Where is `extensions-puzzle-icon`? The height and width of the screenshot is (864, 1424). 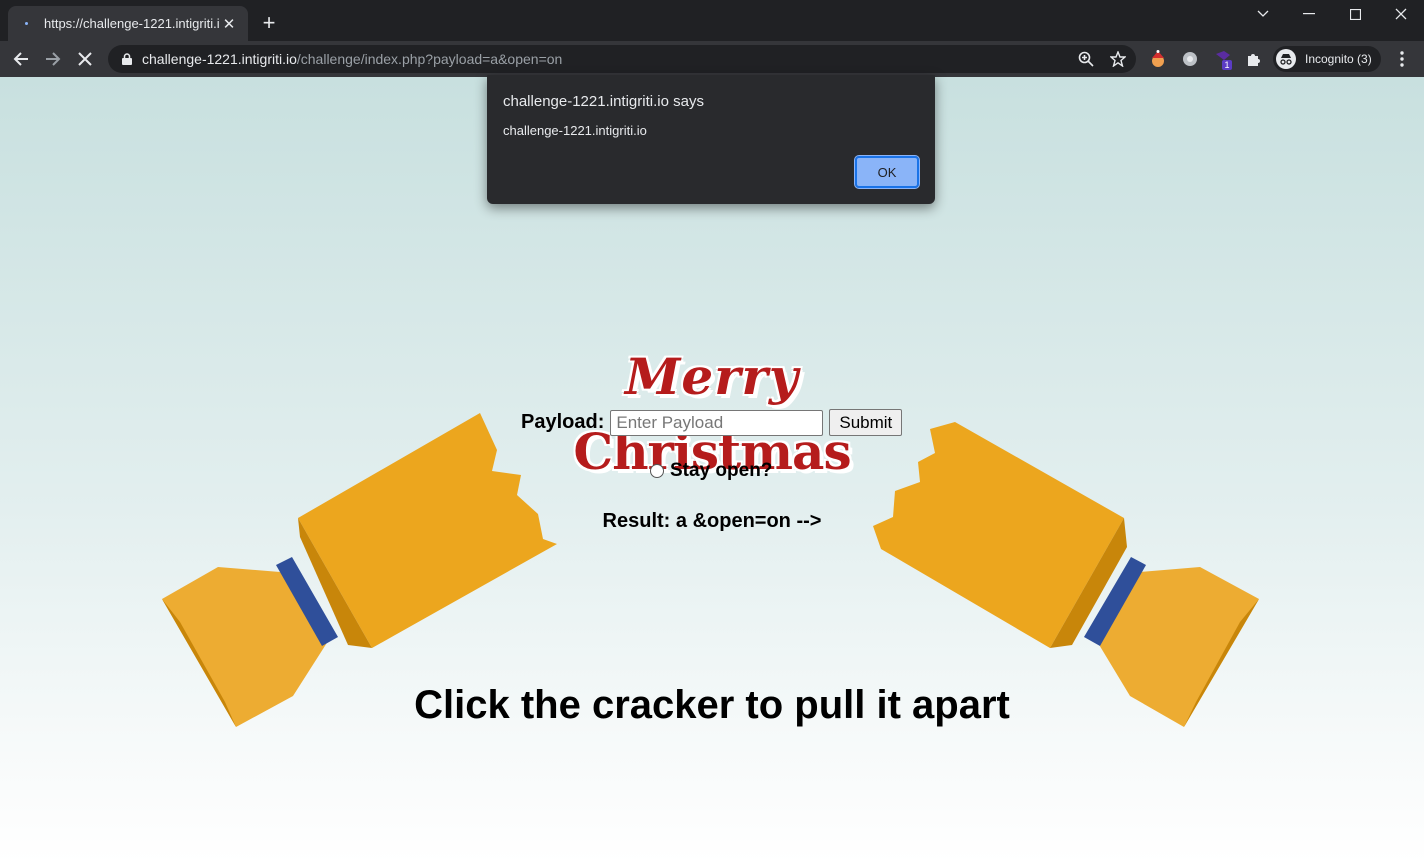 extensions-puzzle-icon is located at coordinates (1254, 59).